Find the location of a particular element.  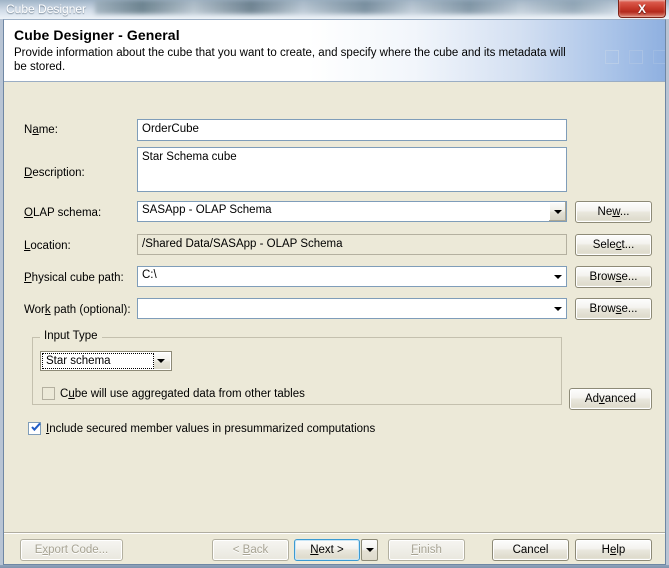

page-title: Cube Designer - General is located at coordinates (97, 35).